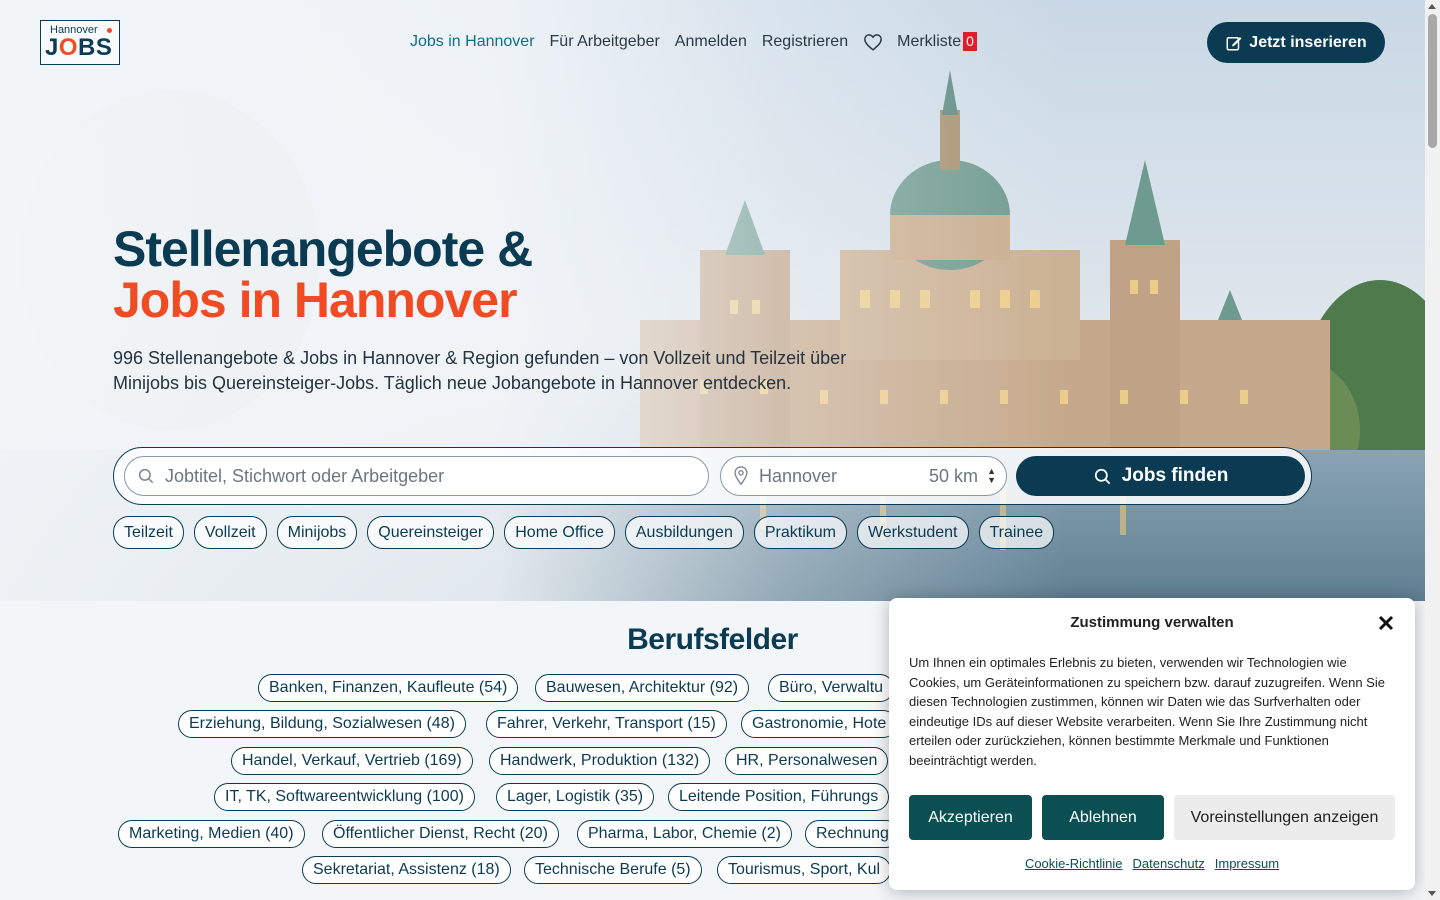 This screenshot has width=1440, height=900. What do you see at coordinates (953, 475) in the screenshot?
I see `radius-value: 50 km` at bounding box center [953, 475].